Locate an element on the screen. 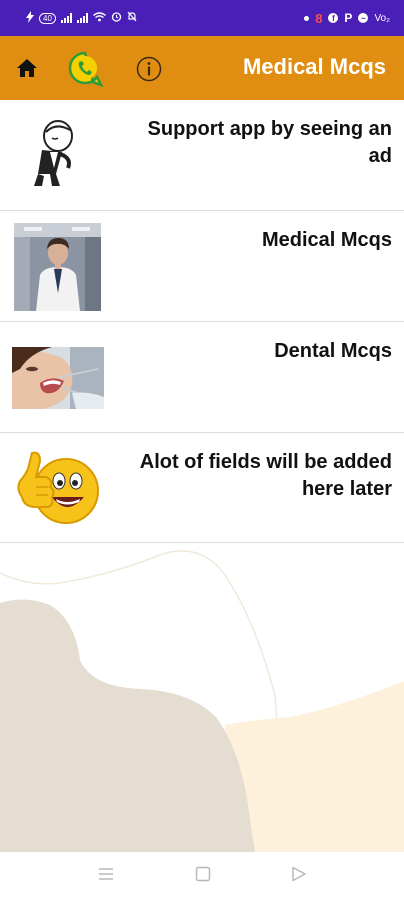  charging-icon is located at coordinates (30, 18).